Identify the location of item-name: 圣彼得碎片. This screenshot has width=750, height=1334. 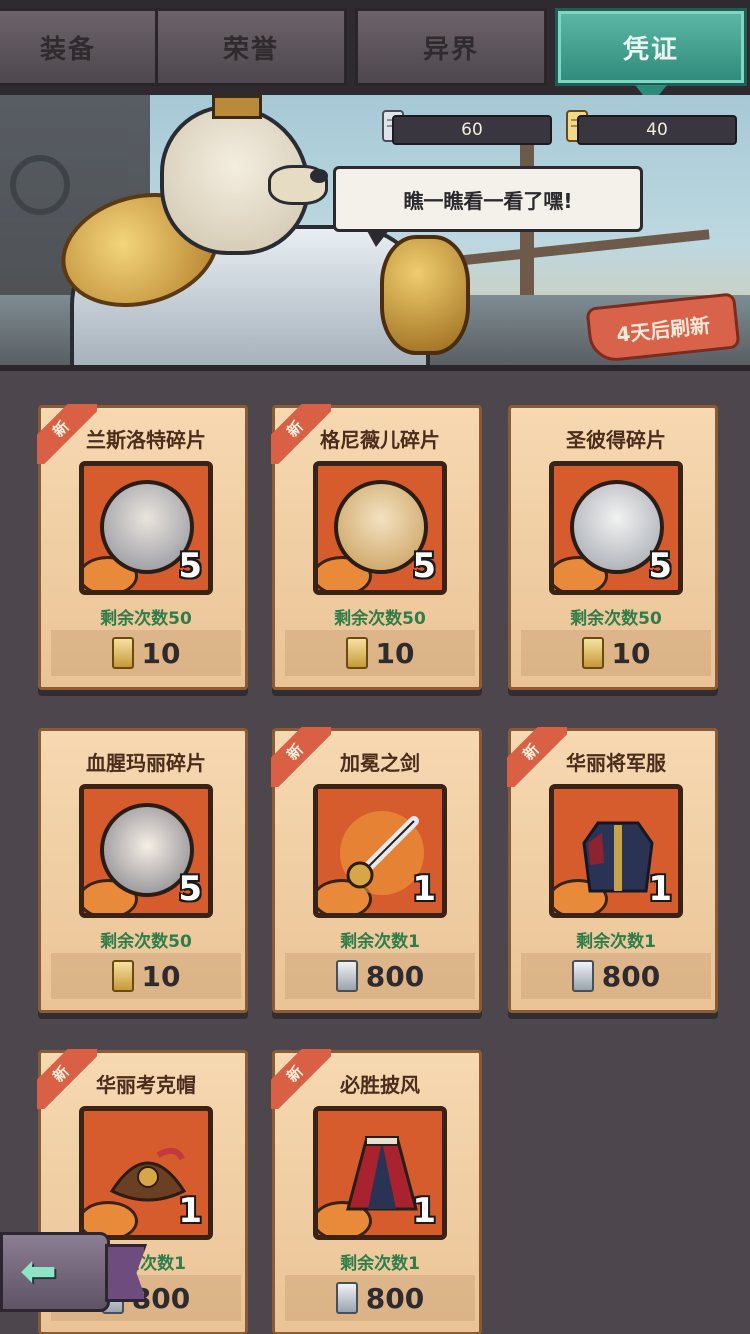
(616, 440).